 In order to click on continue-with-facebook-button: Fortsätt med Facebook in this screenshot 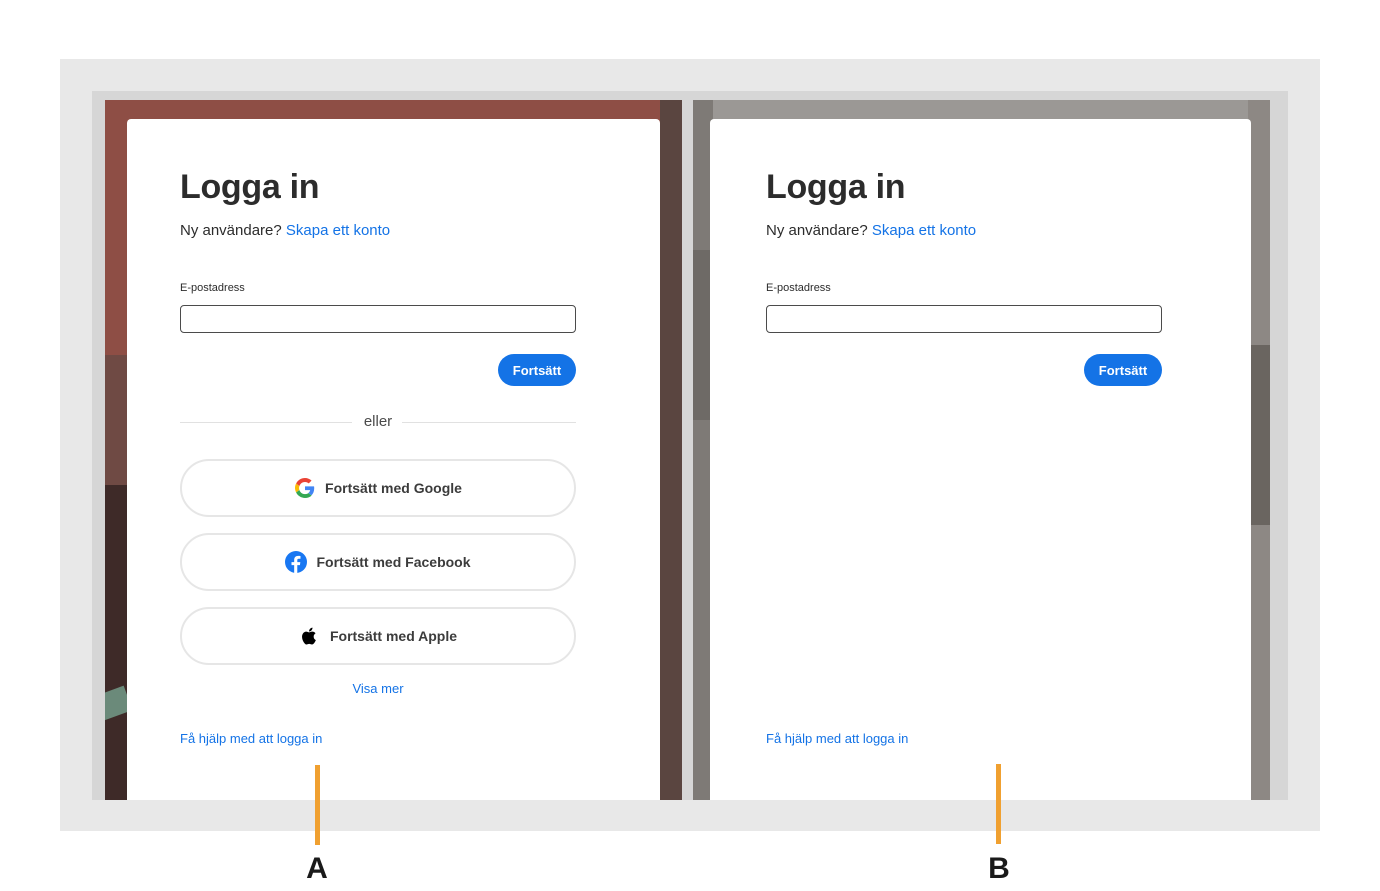, I will do `click(378, 562)`.